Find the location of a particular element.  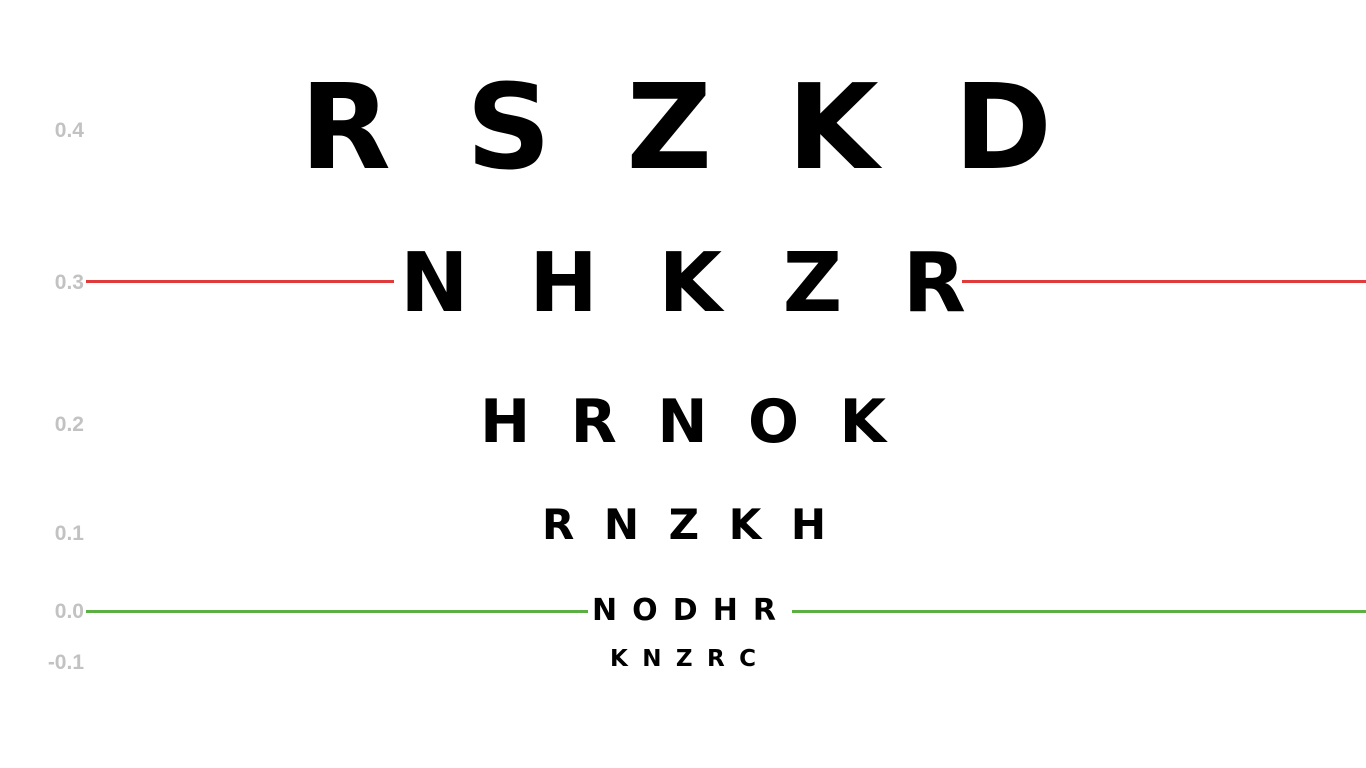

row-label: 0.2 is located at coordinates (69, 424).